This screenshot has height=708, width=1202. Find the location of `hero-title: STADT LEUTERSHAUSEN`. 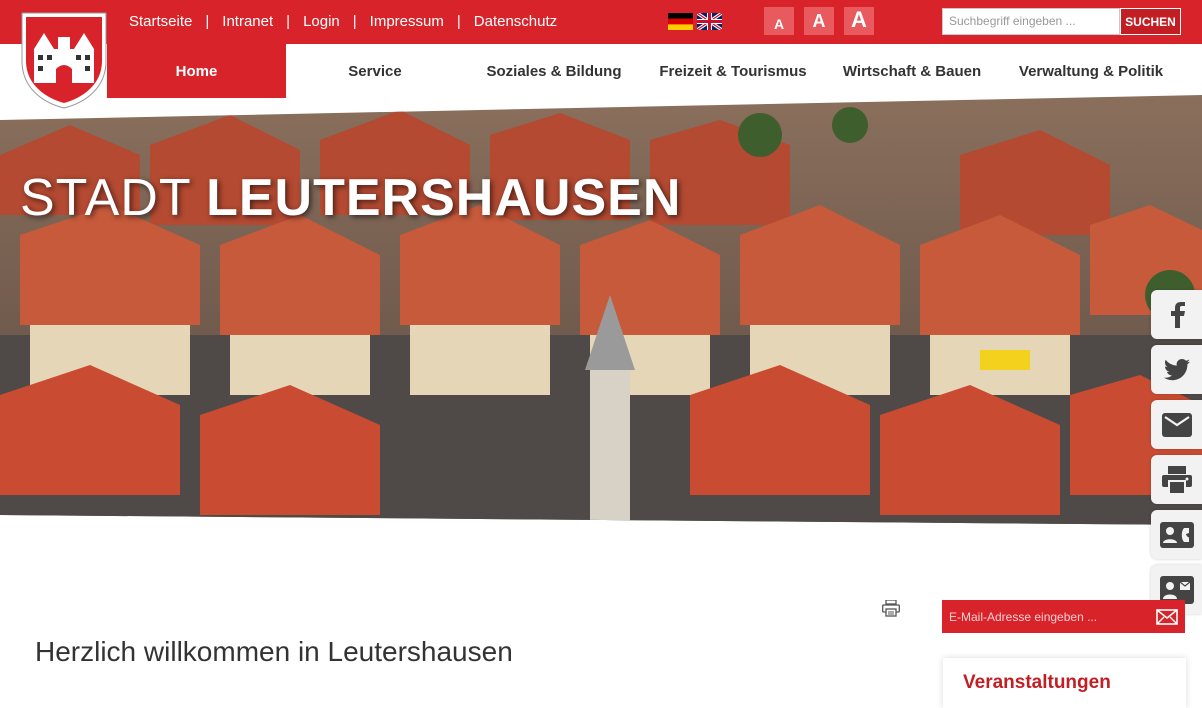

hero-title: STADT LEUTERSHAUSEN is located at coordinates (350, 198).